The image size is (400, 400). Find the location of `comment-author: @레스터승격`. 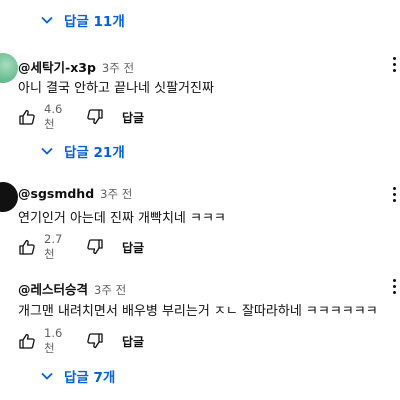

comment-author: @레스터승격 is located at coordinates (53, 288).